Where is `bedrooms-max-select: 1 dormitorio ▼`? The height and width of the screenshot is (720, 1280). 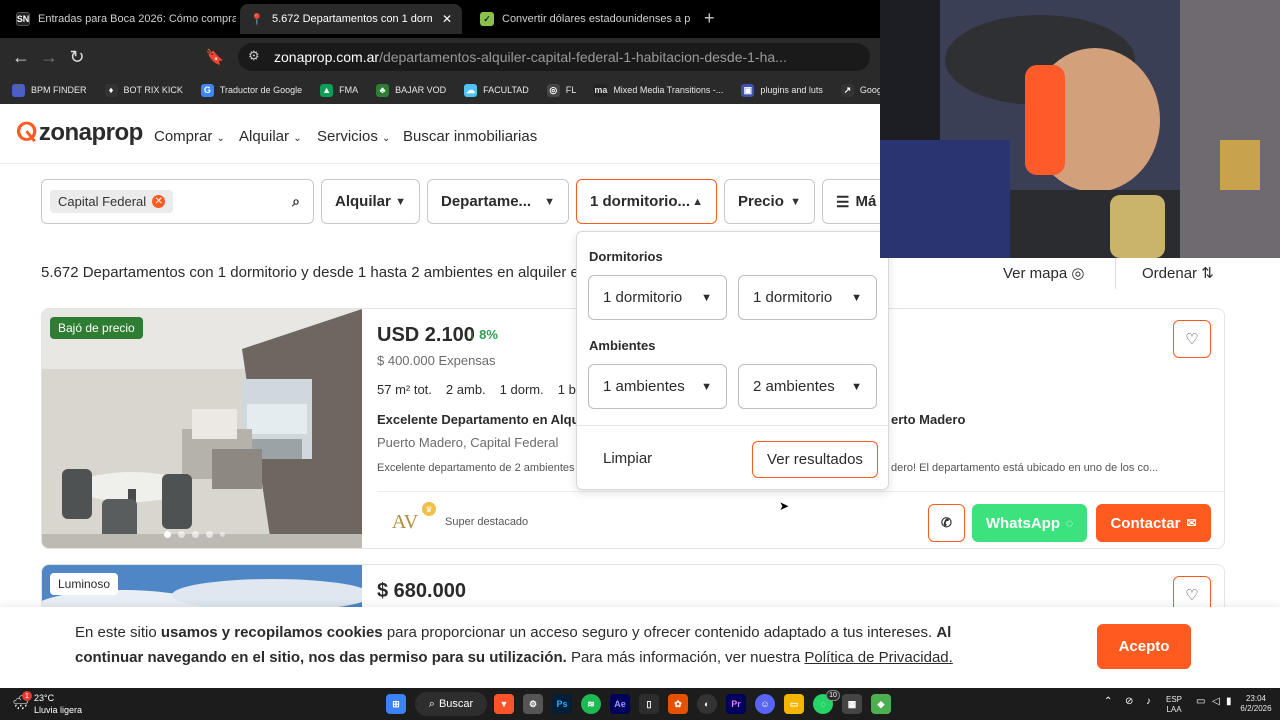
bedrooms-max-select: 1 dormitorio ▼ is located at coordinates (807, 297).